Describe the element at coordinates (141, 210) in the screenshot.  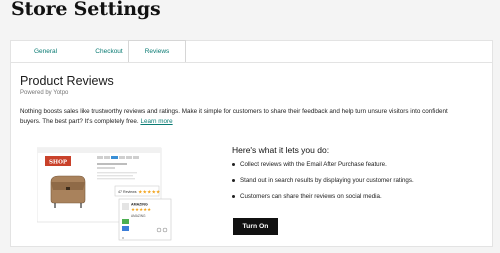
I see `review-stars-icon: ★★★★★` at that location.